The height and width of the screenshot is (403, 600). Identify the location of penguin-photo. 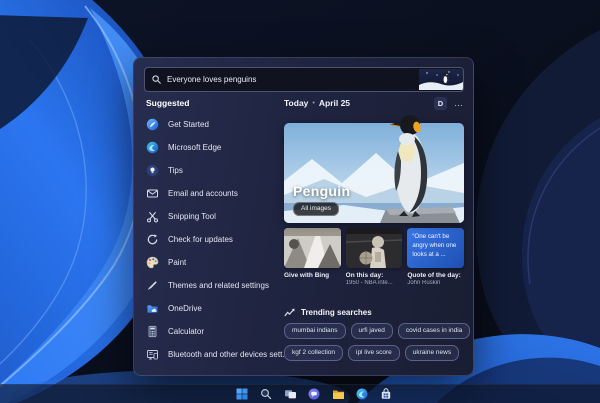
(411, 165).